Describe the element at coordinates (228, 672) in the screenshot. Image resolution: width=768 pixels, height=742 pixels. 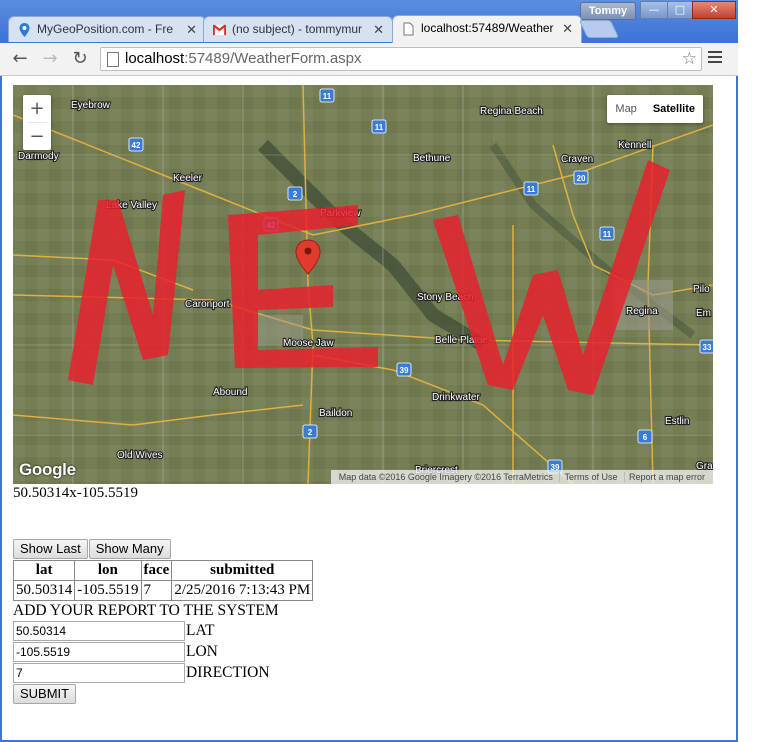
I see `direction-label: DIRECTION` at that location.